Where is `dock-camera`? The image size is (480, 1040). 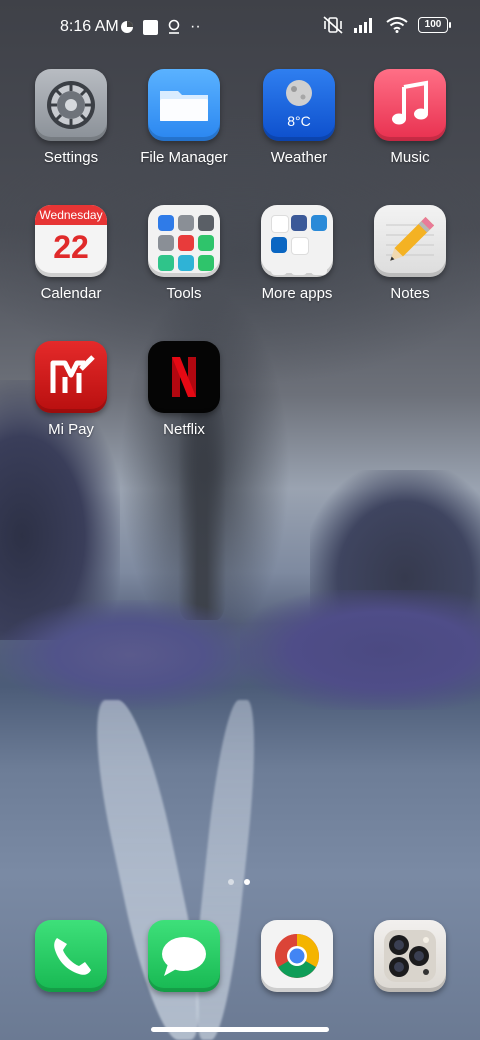
dock-camera is located at coordinates (410, 956).